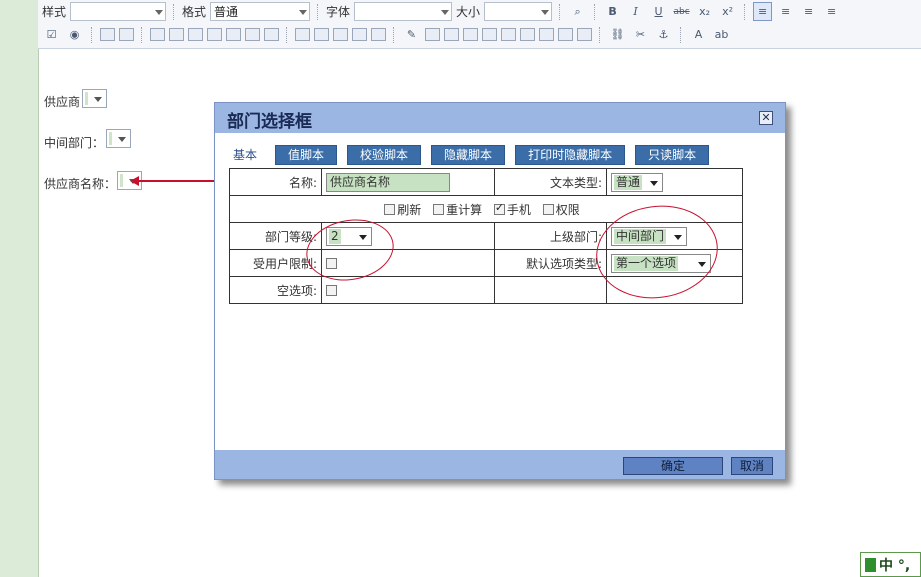 This screenshot has height=577, width=921. I want to click on middle-dept-select, so click(118, 138).